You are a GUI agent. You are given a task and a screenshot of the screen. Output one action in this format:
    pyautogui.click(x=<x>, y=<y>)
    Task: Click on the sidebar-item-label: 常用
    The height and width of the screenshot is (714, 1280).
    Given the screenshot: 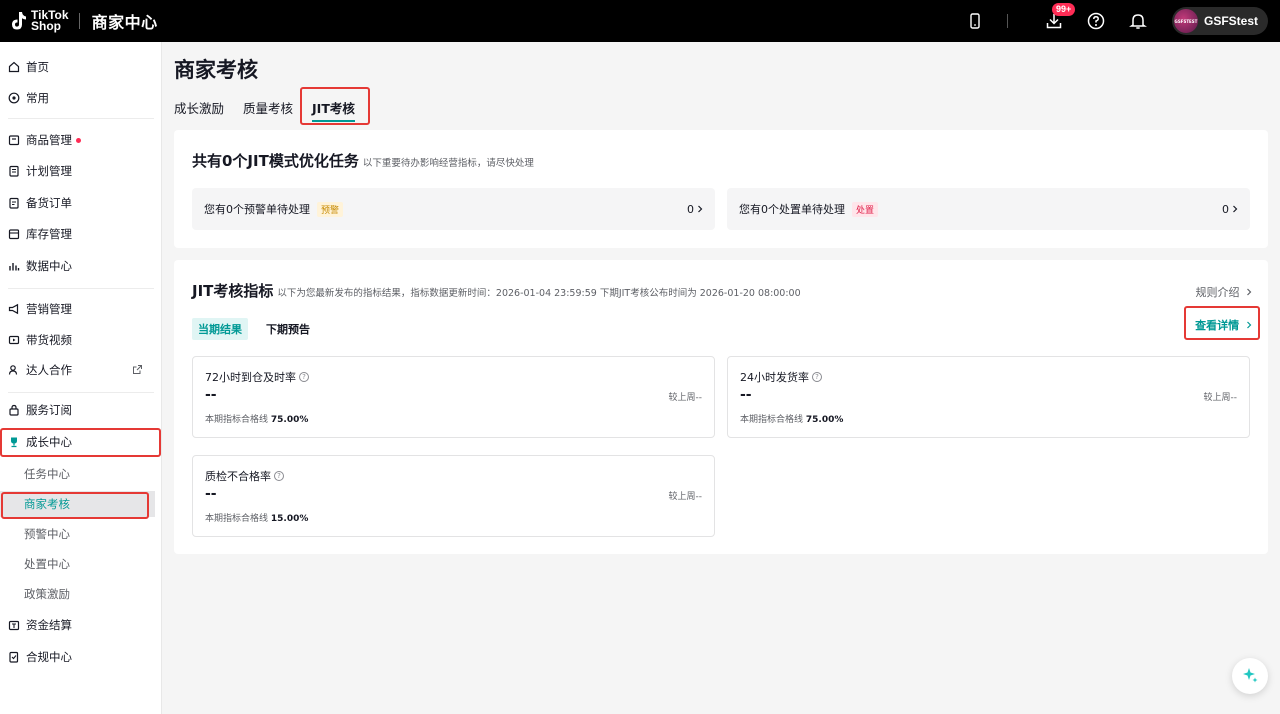 What is the action you would take?
    pyautogui.click(x=37, y=98)
    